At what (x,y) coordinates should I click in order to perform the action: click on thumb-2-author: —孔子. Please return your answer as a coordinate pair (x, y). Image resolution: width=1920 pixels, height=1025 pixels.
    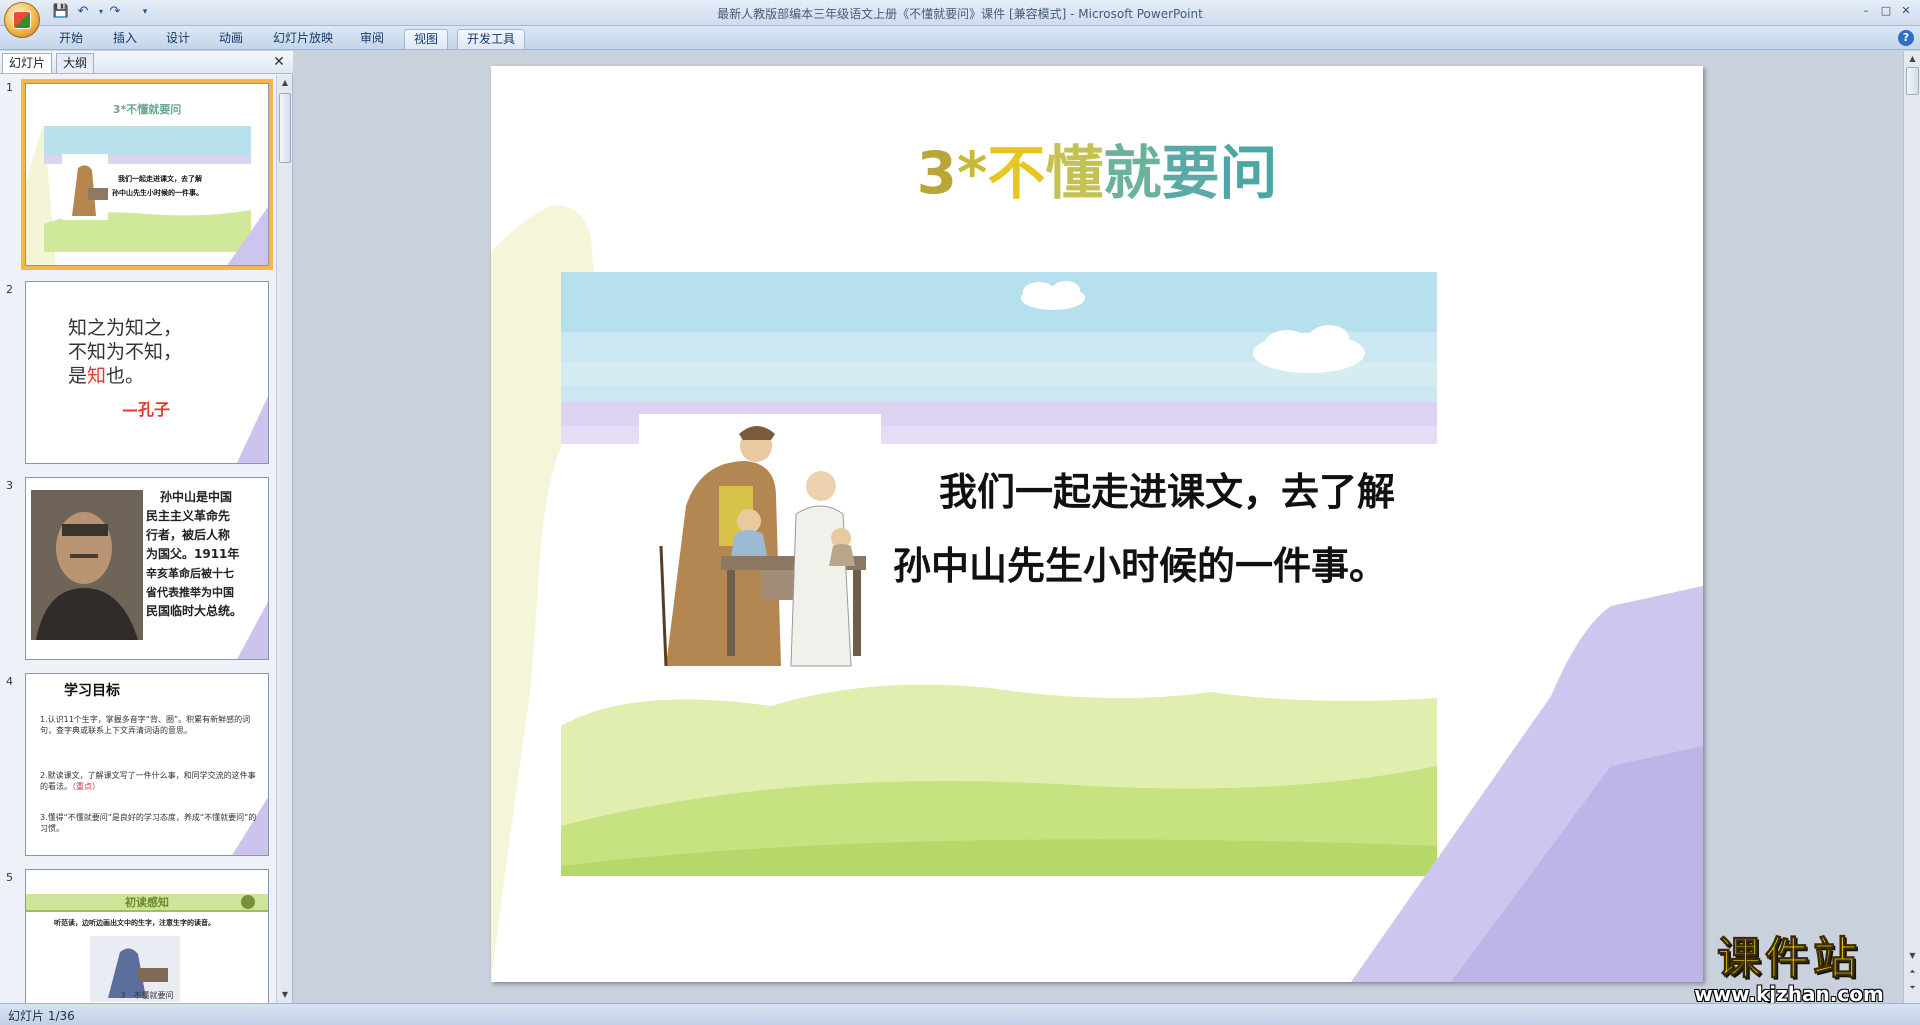
    Looking at the image, I should click on (146, 409).